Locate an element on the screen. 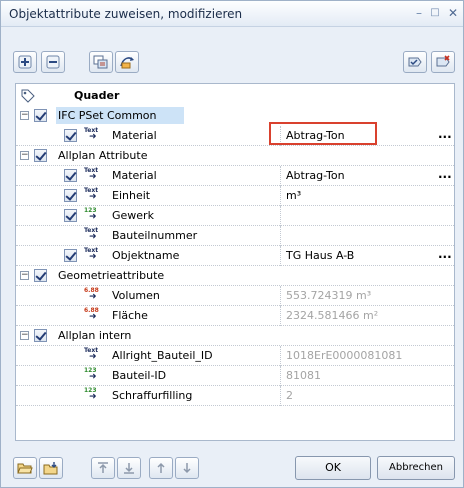 The width and height of the screenshot is (464, 488). group-label: IFC PSet Common is located at coordinates (107, 115).